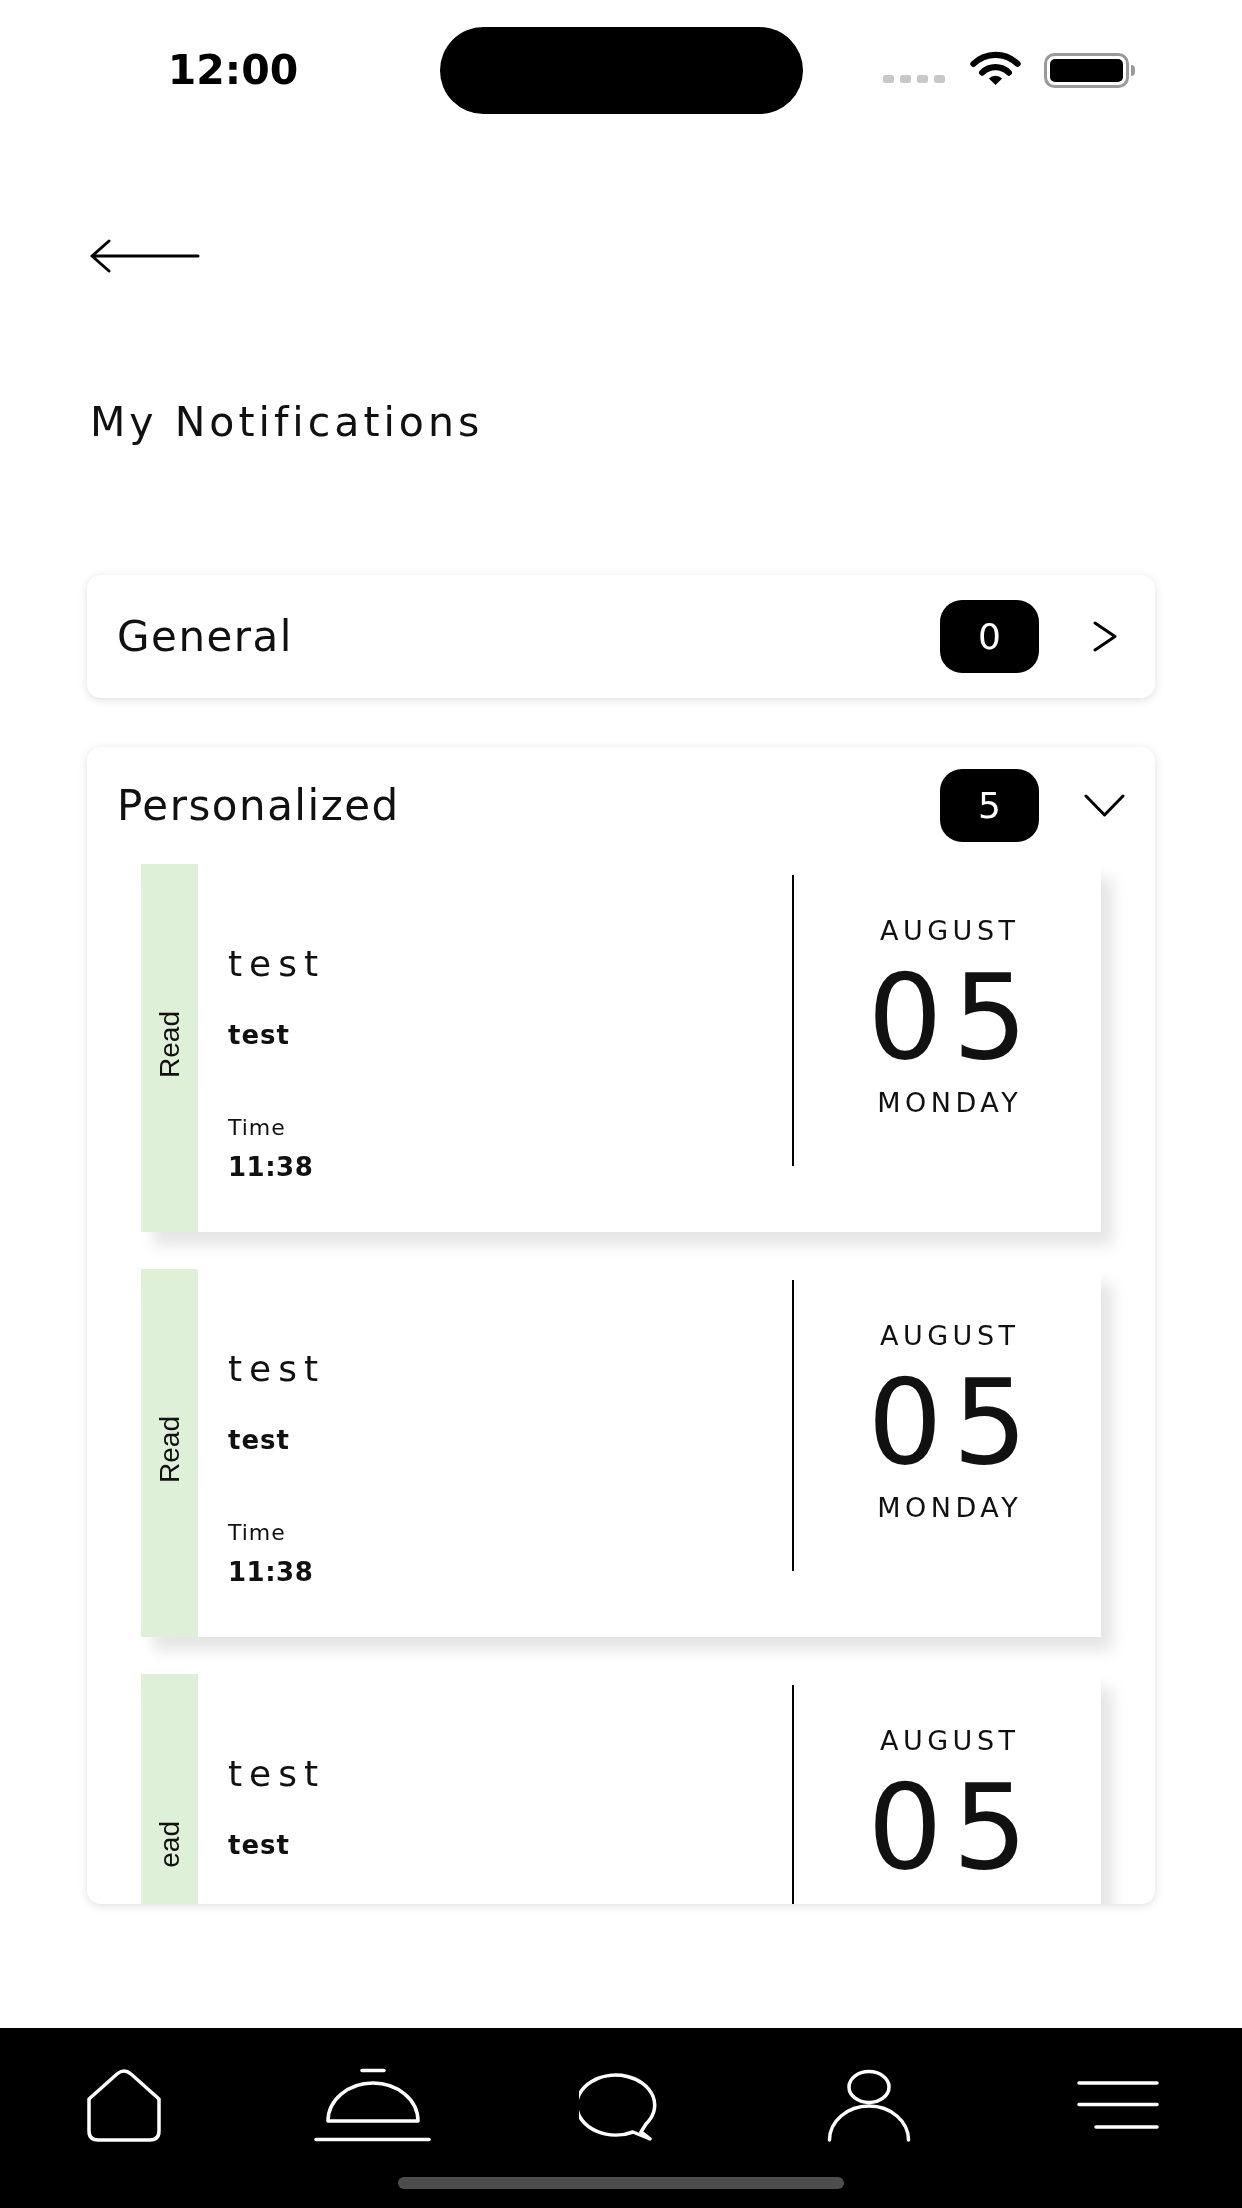 The image size is (1242, 2208). What do you see at coordinates (205, 636) in the screenshot?
I see `section-title: General` at bounding box center [205, 636].